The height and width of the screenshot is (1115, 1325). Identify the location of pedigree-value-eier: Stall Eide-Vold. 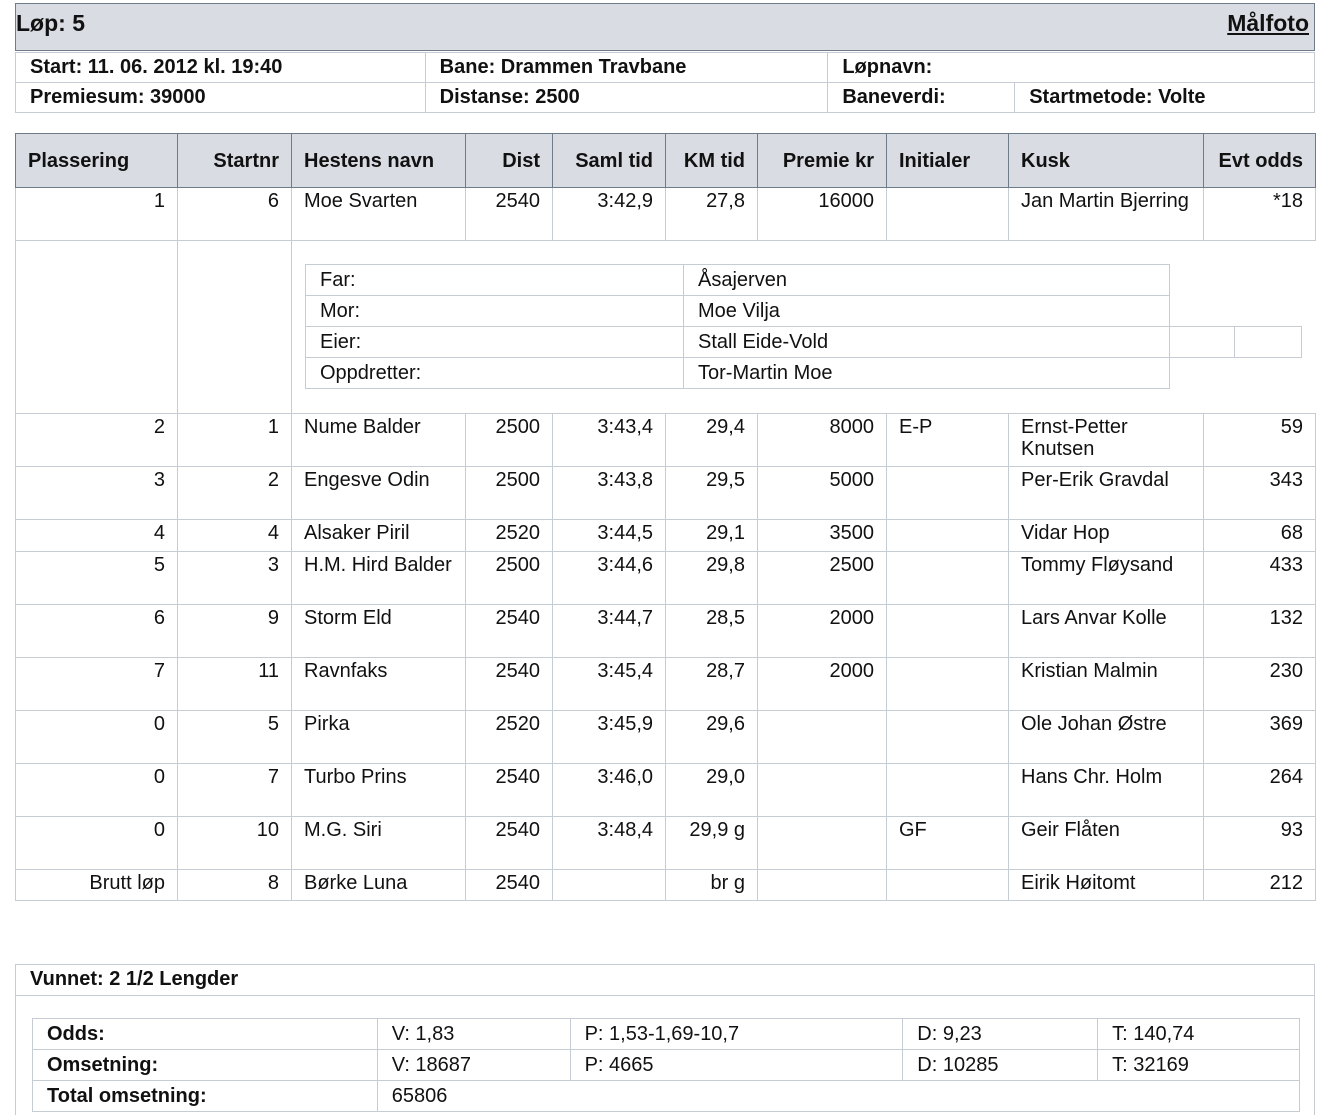
(926, 342).